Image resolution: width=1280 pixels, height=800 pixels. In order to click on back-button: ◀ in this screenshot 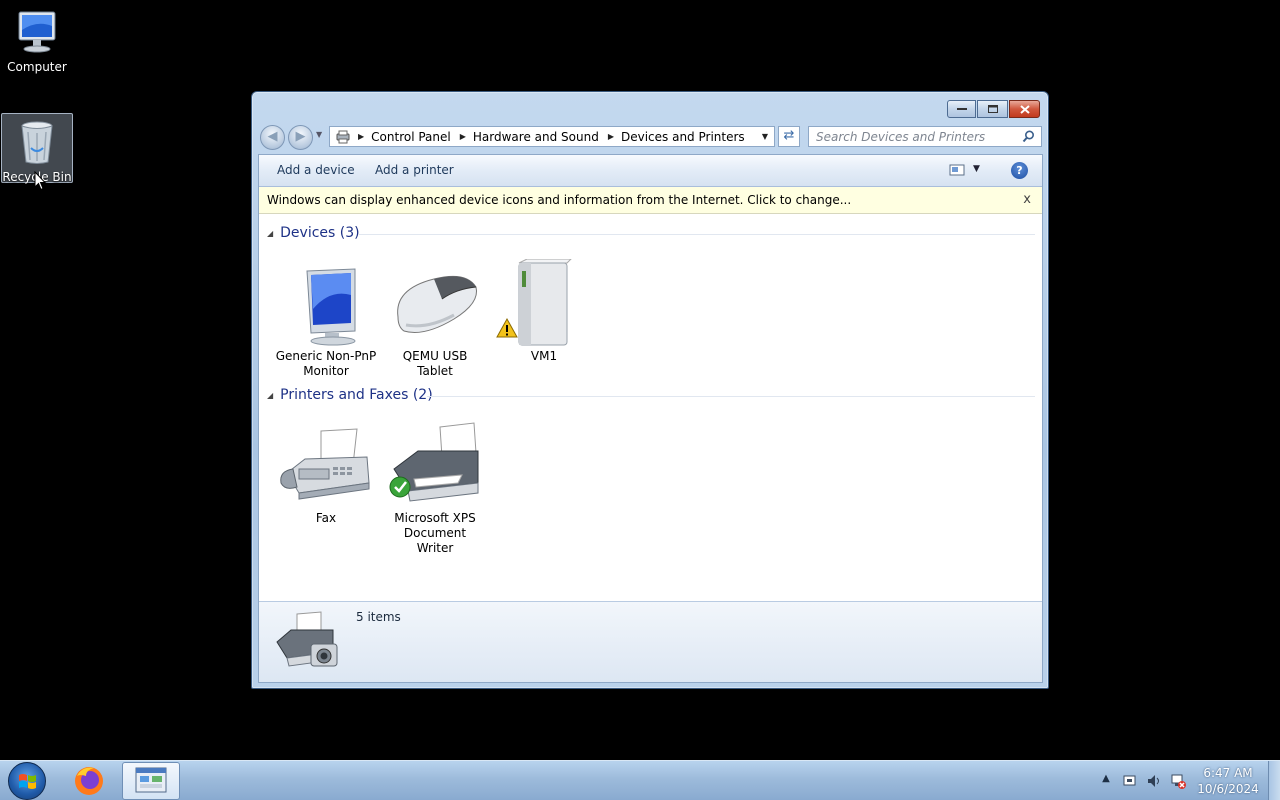, I will do `click(272, 137)`.